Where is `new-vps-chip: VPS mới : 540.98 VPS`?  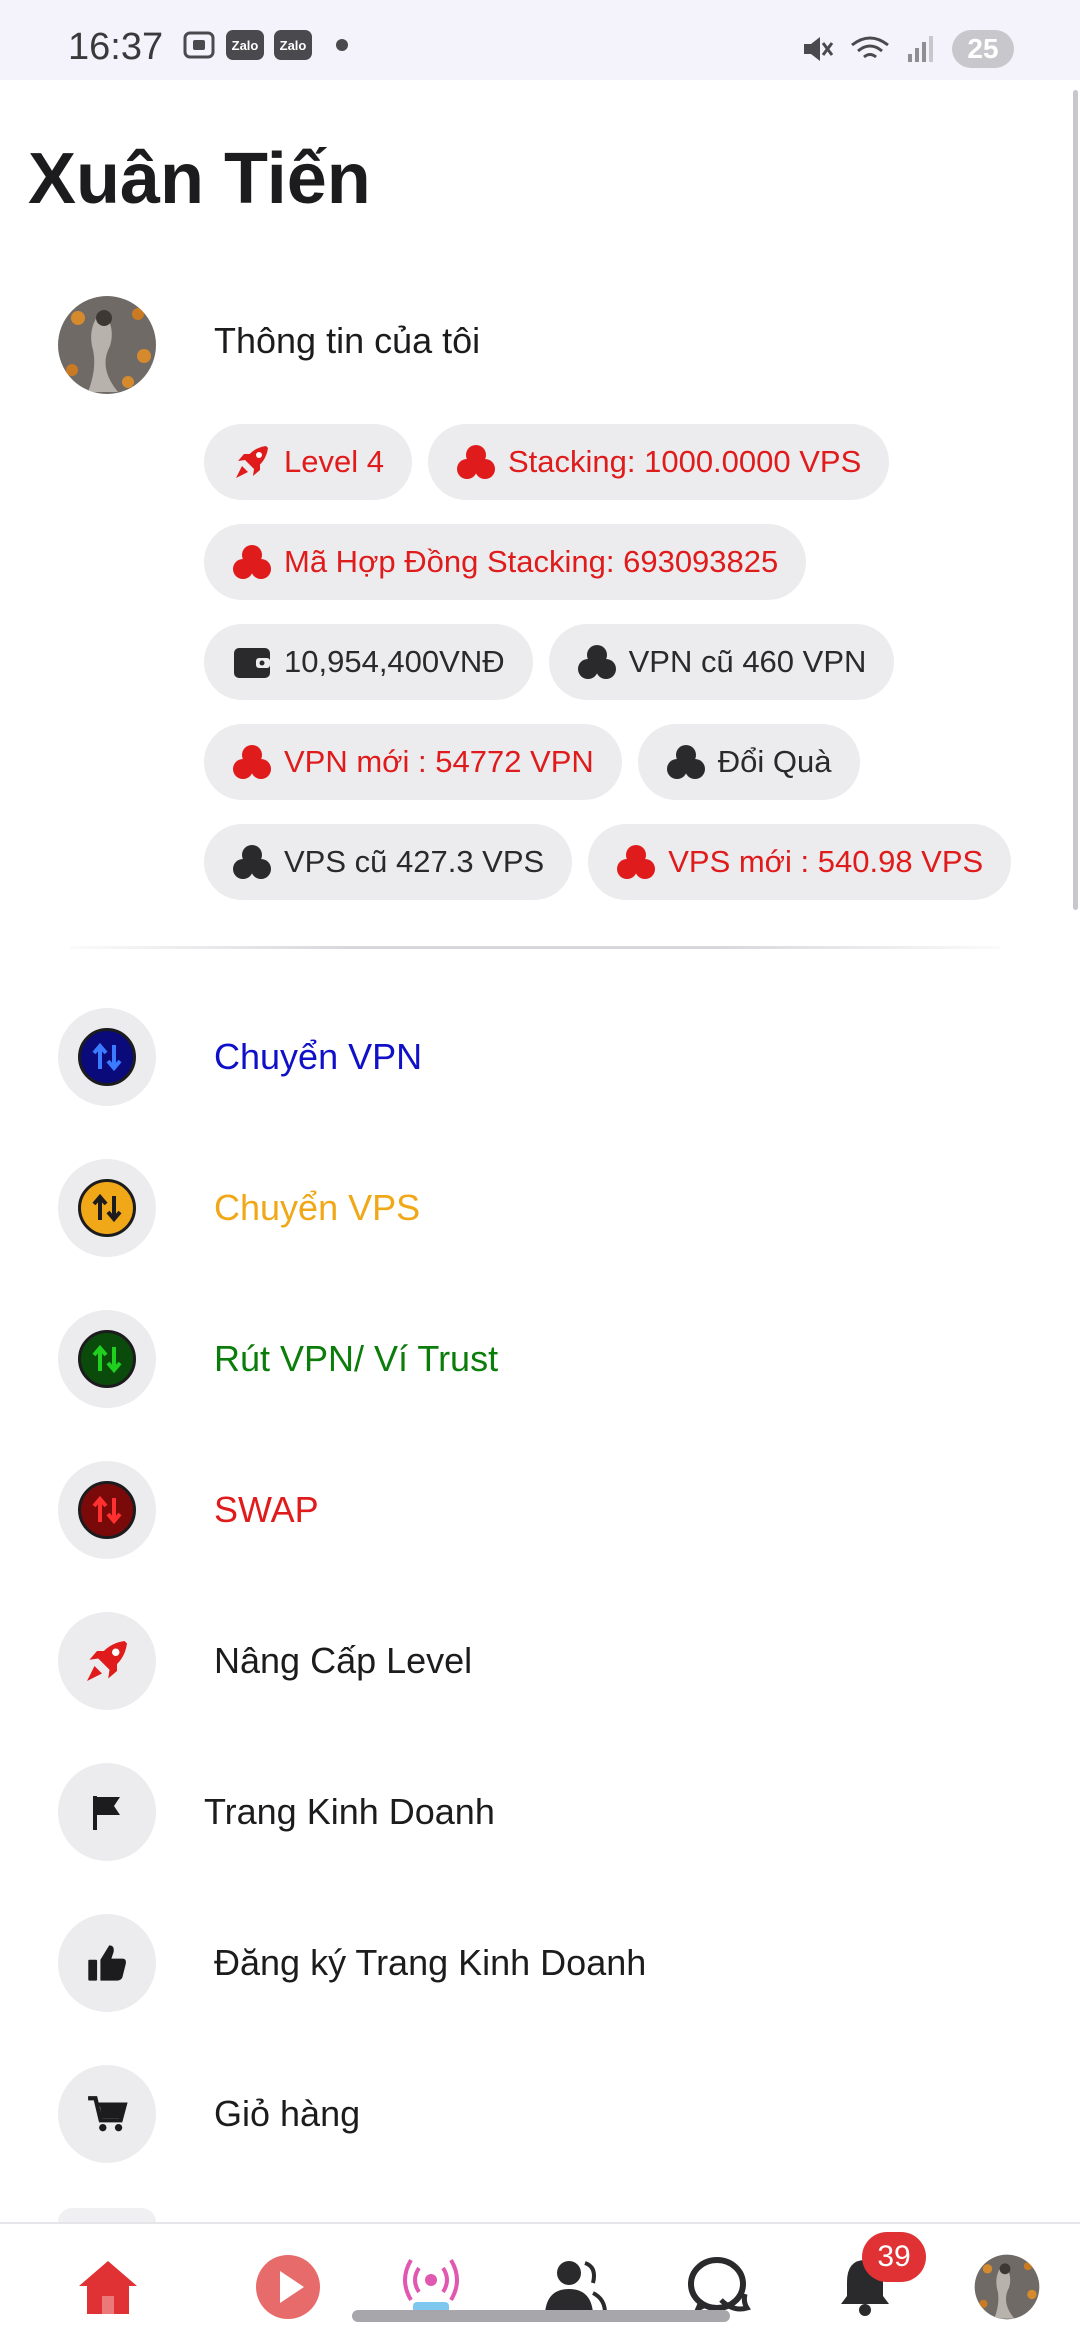
new-vps-chip: VPS mới : 540.98 VPS is located at coordinates (800, 862).